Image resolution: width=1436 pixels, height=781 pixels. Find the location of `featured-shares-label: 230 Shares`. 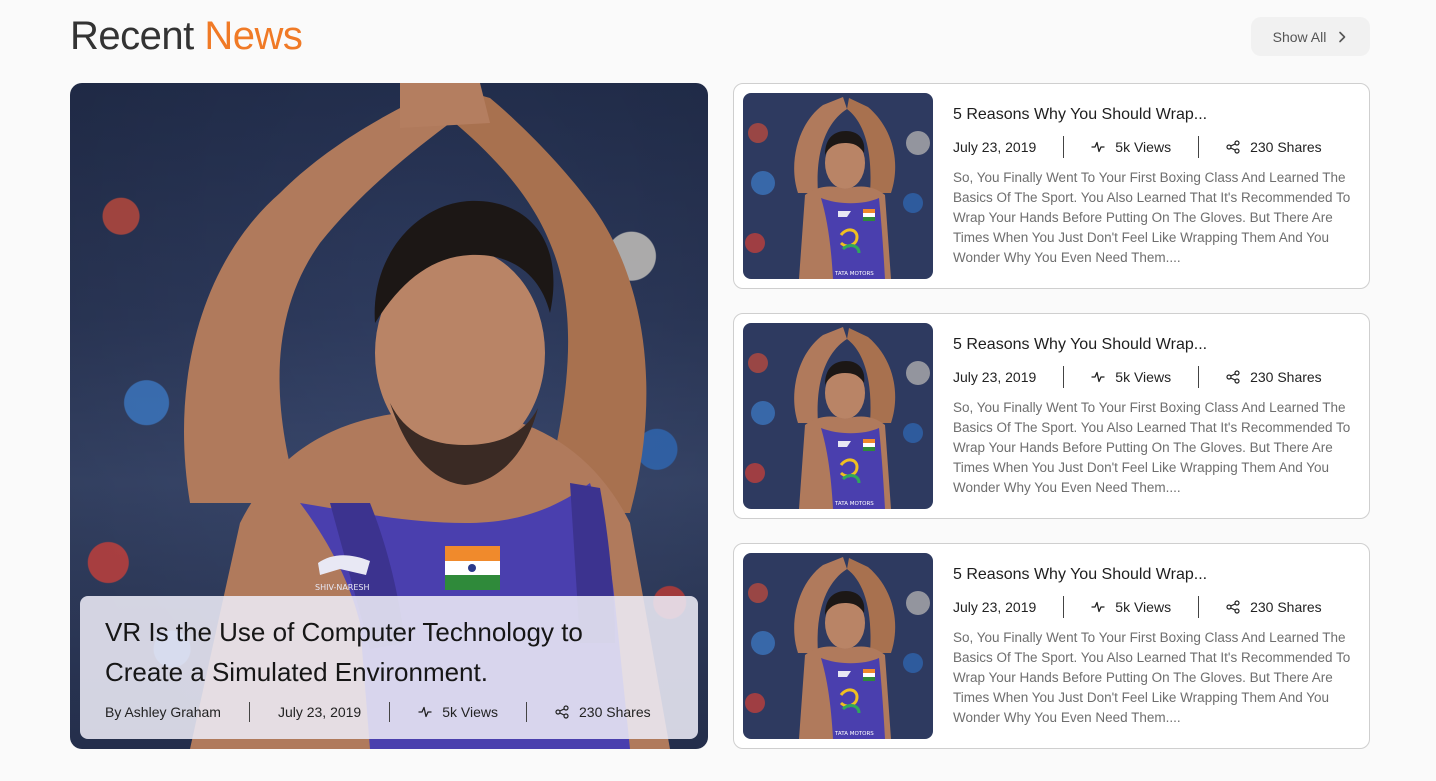

featured-shares-label: 230 Shares is located at coordinates (615, 712).